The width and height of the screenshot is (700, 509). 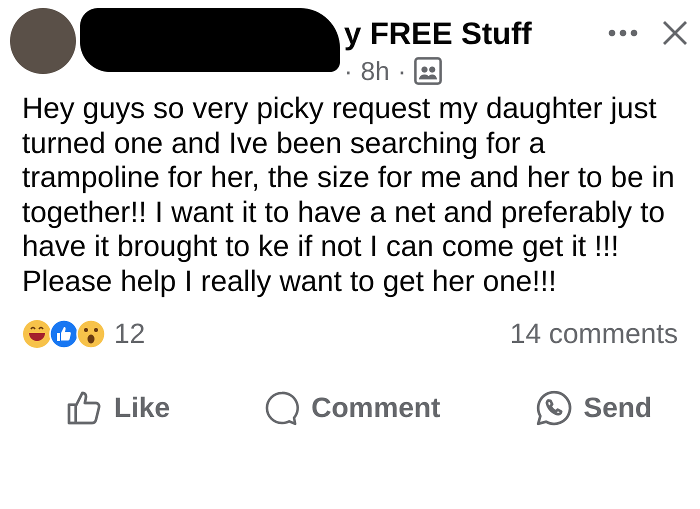 I want to click on comment-button: Comment, so click(x=351, y=408).